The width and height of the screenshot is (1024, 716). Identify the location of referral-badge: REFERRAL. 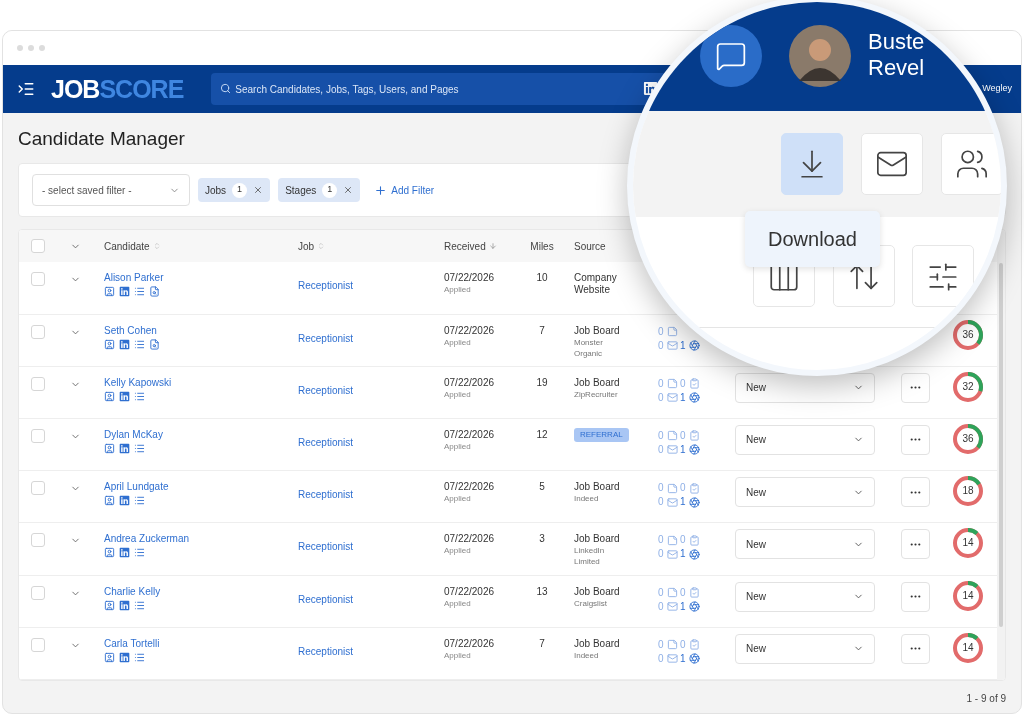
(601, 435).